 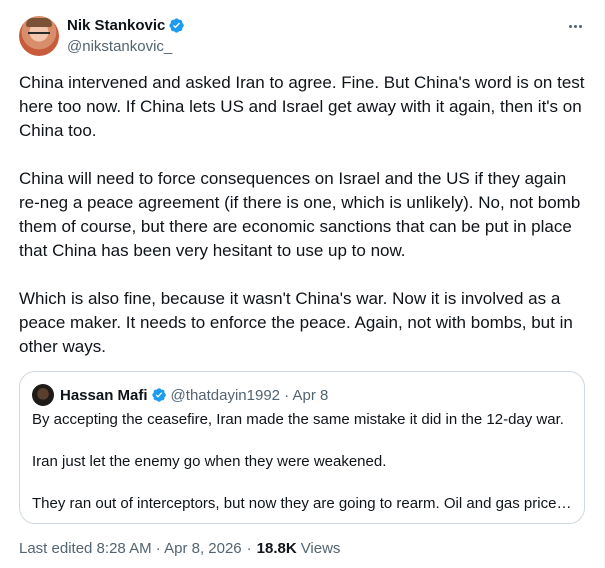 I want to click on avatar-hair, so click(x=39, y=22).